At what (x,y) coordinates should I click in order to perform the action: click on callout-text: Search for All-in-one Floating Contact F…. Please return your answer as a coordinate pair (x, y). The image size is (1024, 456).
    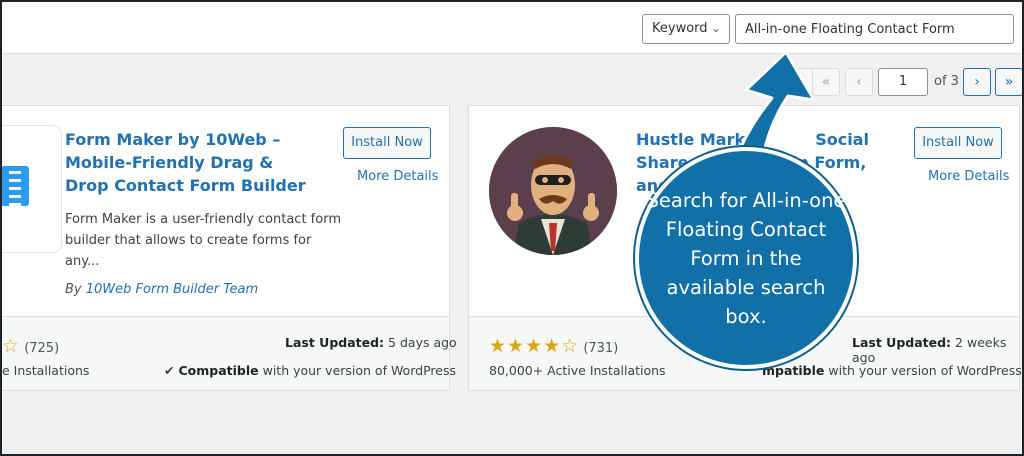
    Looking at the image, I should click on (746, 258).